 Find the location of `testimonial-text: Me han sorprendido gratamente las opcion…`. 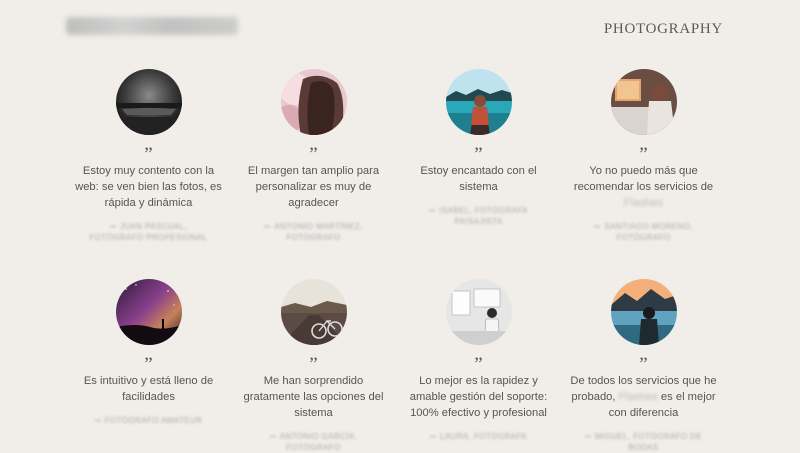

testimonial-text: Me han sorprendido gratamente las opcion… is located at coordinates (313, 397).